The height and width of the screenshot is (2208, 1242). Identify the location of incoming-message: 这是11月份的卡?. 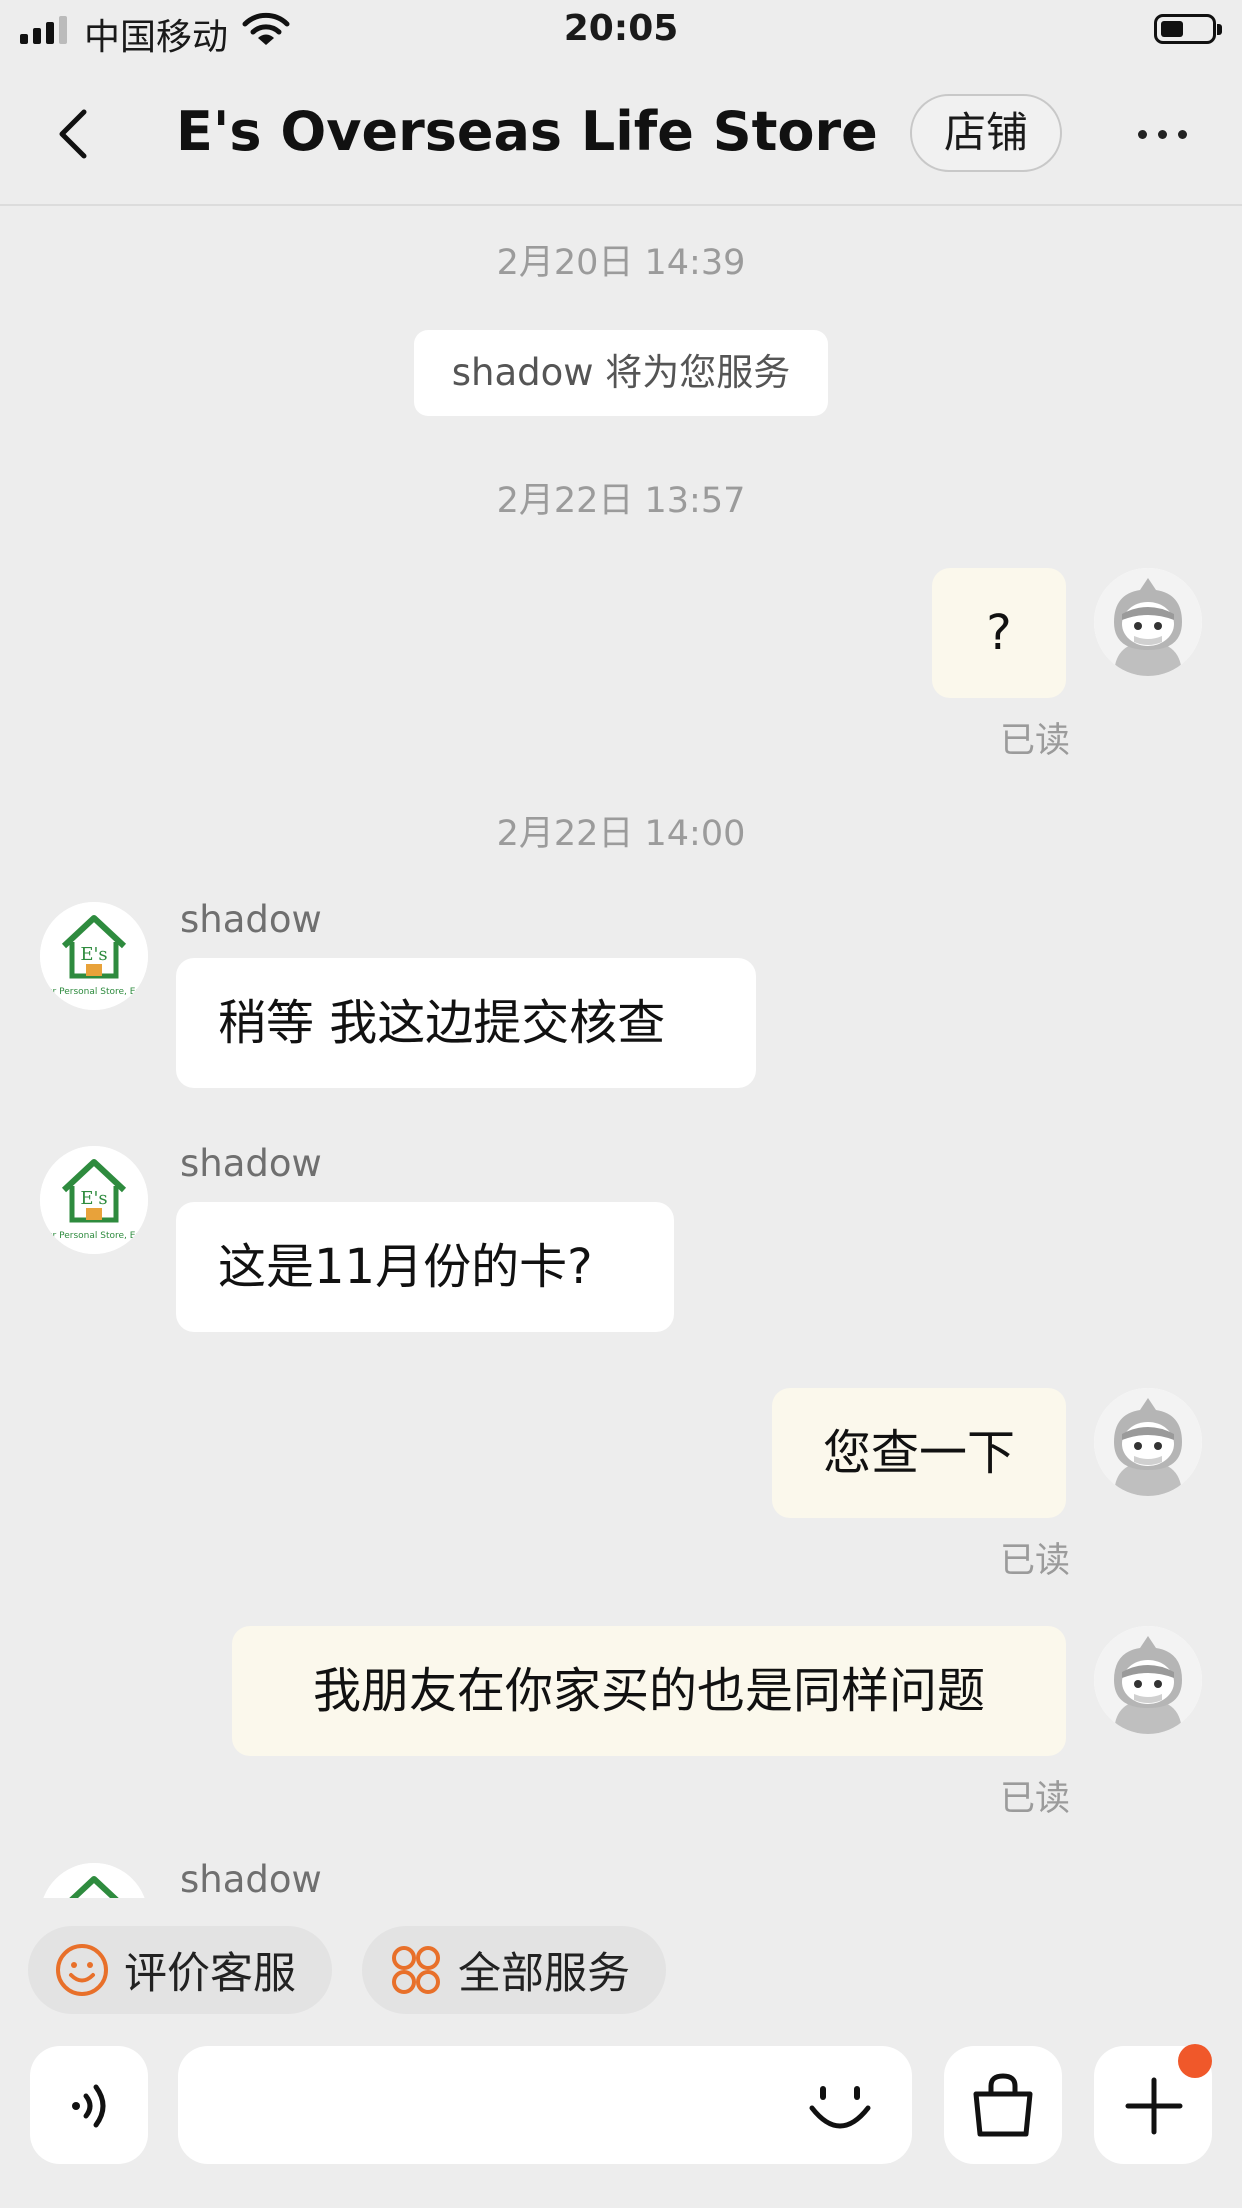
(425, 1267).